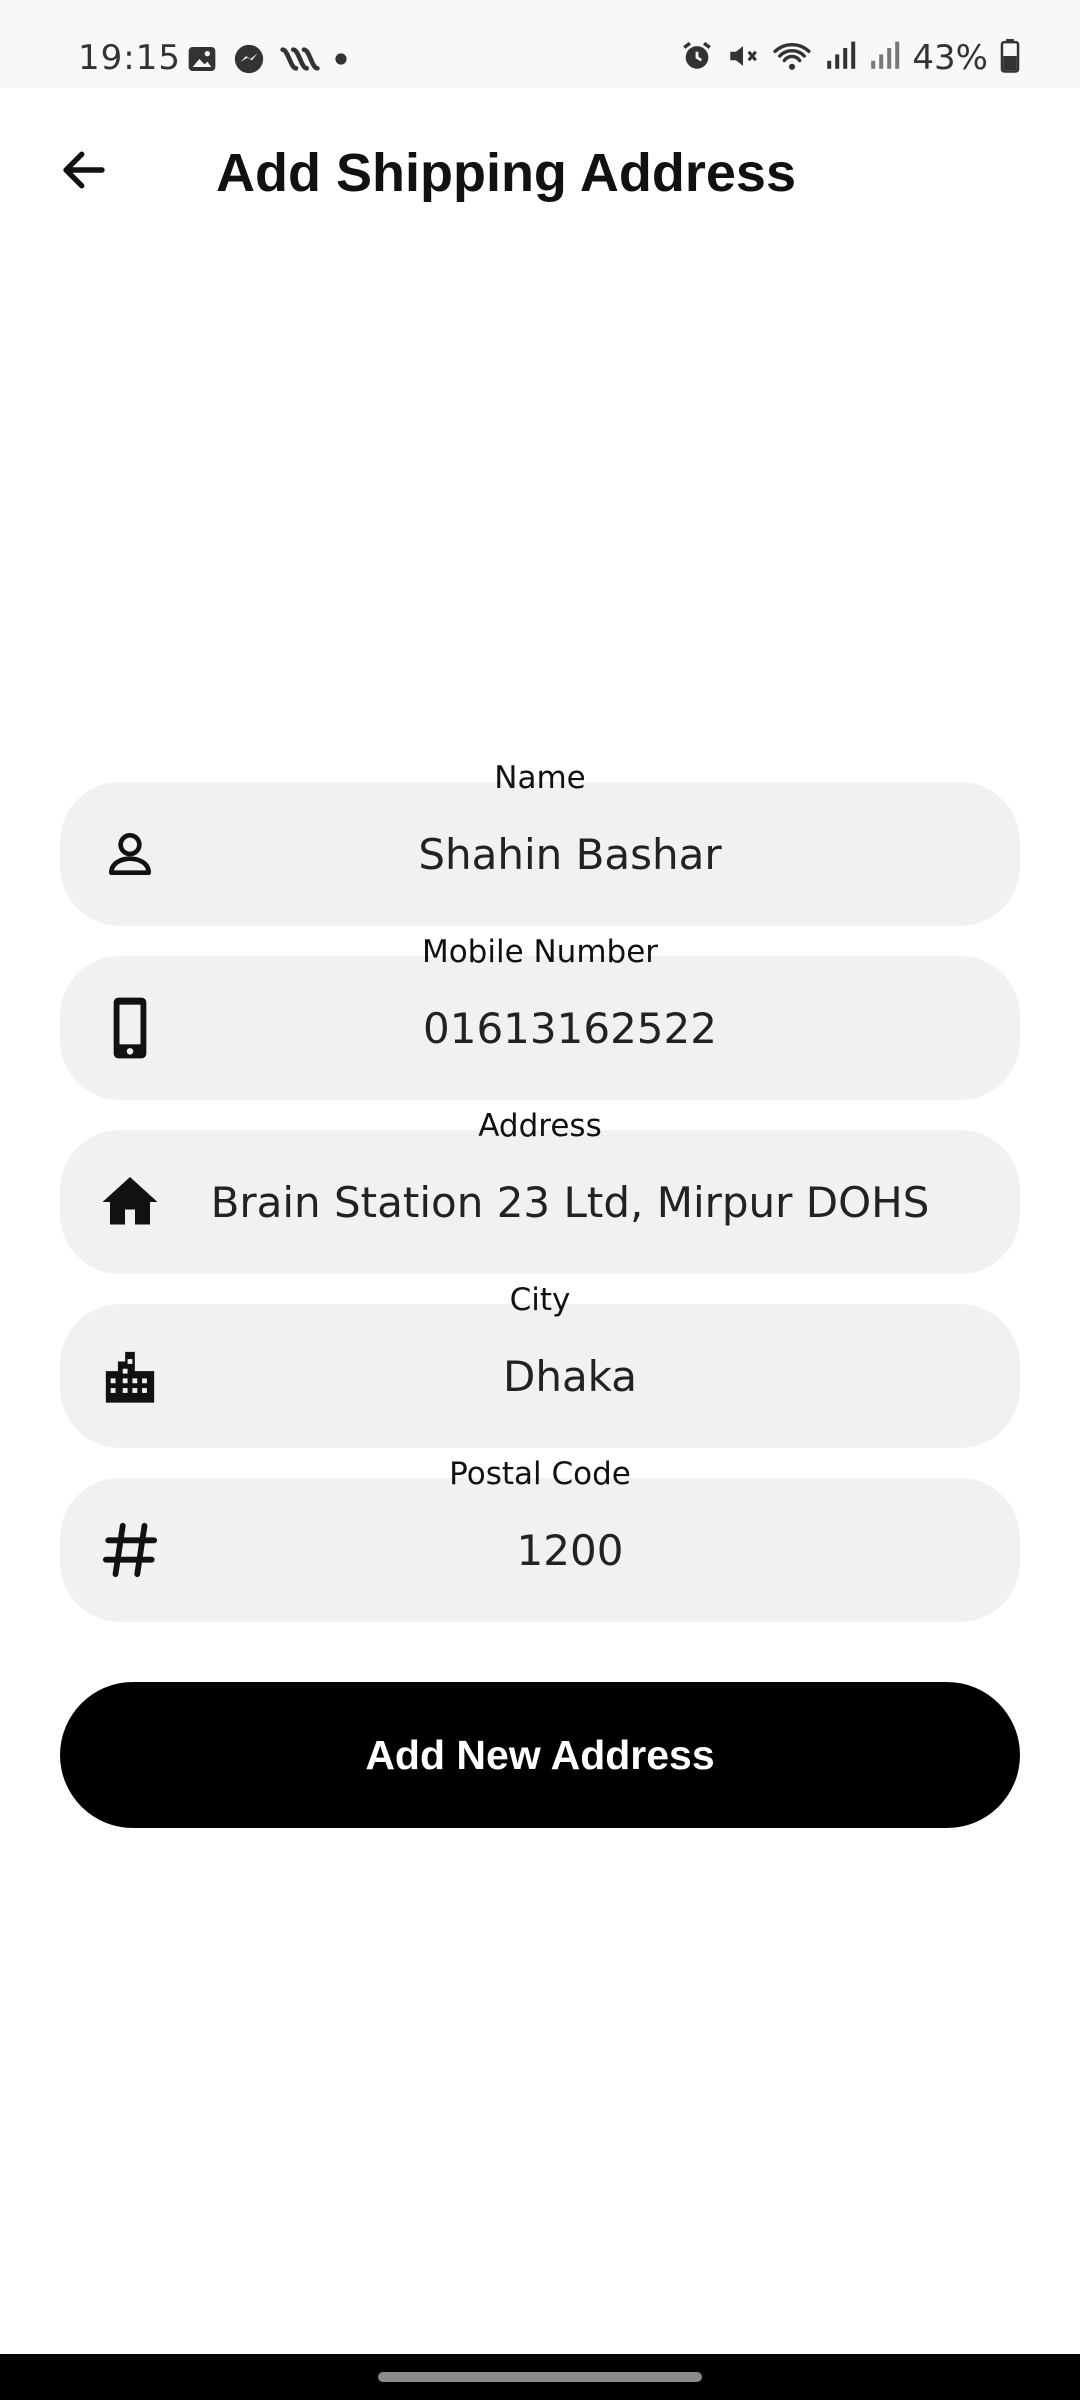 Image resolution: width=1080 pixels, height=2400 pixels. I want to click on gallery-icon, so click(202, 61).